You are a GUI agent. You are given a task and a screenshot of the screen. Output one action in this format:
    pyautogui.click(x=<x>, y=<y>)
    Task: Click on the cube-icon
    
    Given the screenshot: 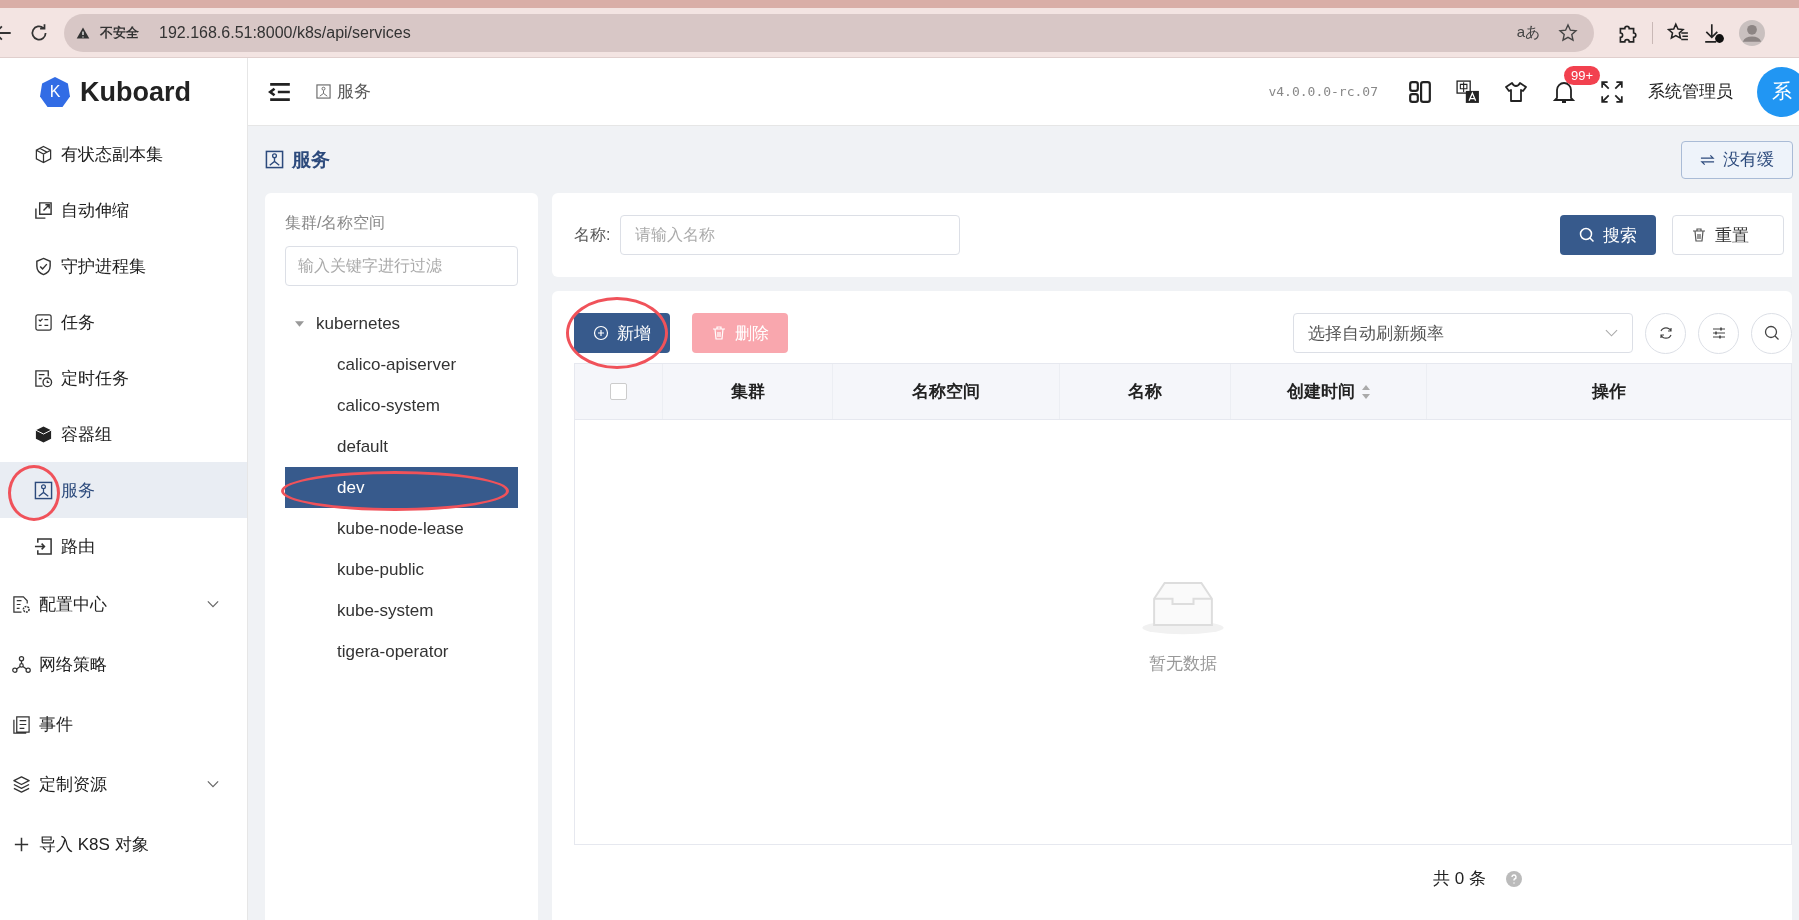 What is the action you would take?
    pyautogui.click(x=43, y=154)
    